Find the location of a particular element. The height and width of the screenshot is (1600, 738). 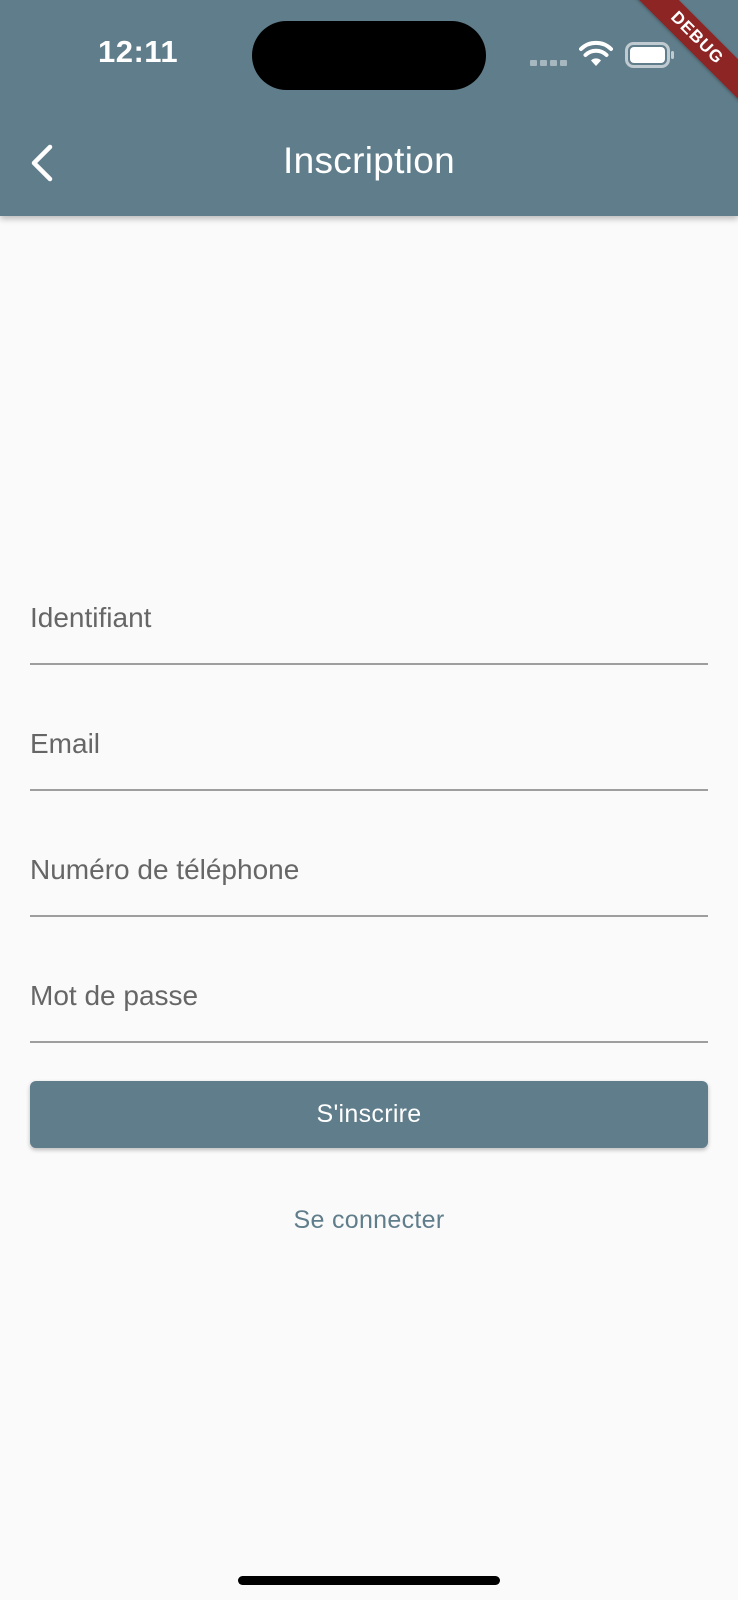

phone-field is located at coordinates (369, 871).